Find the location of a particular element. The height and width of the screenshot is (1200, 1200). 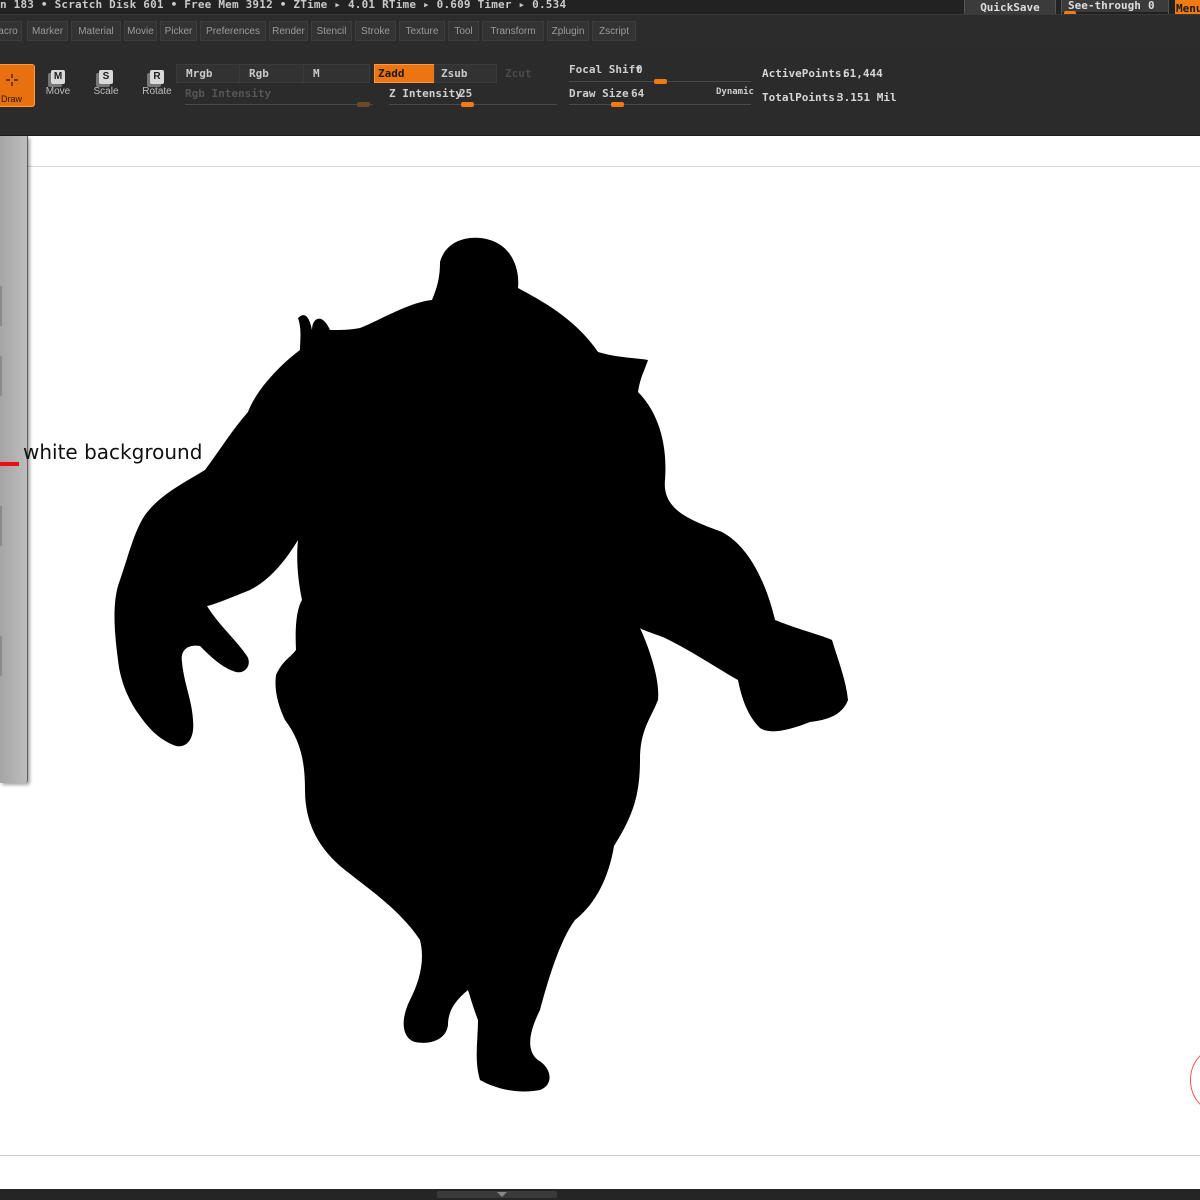

expand-arrow-icon is located at coordinates (502, 1194).